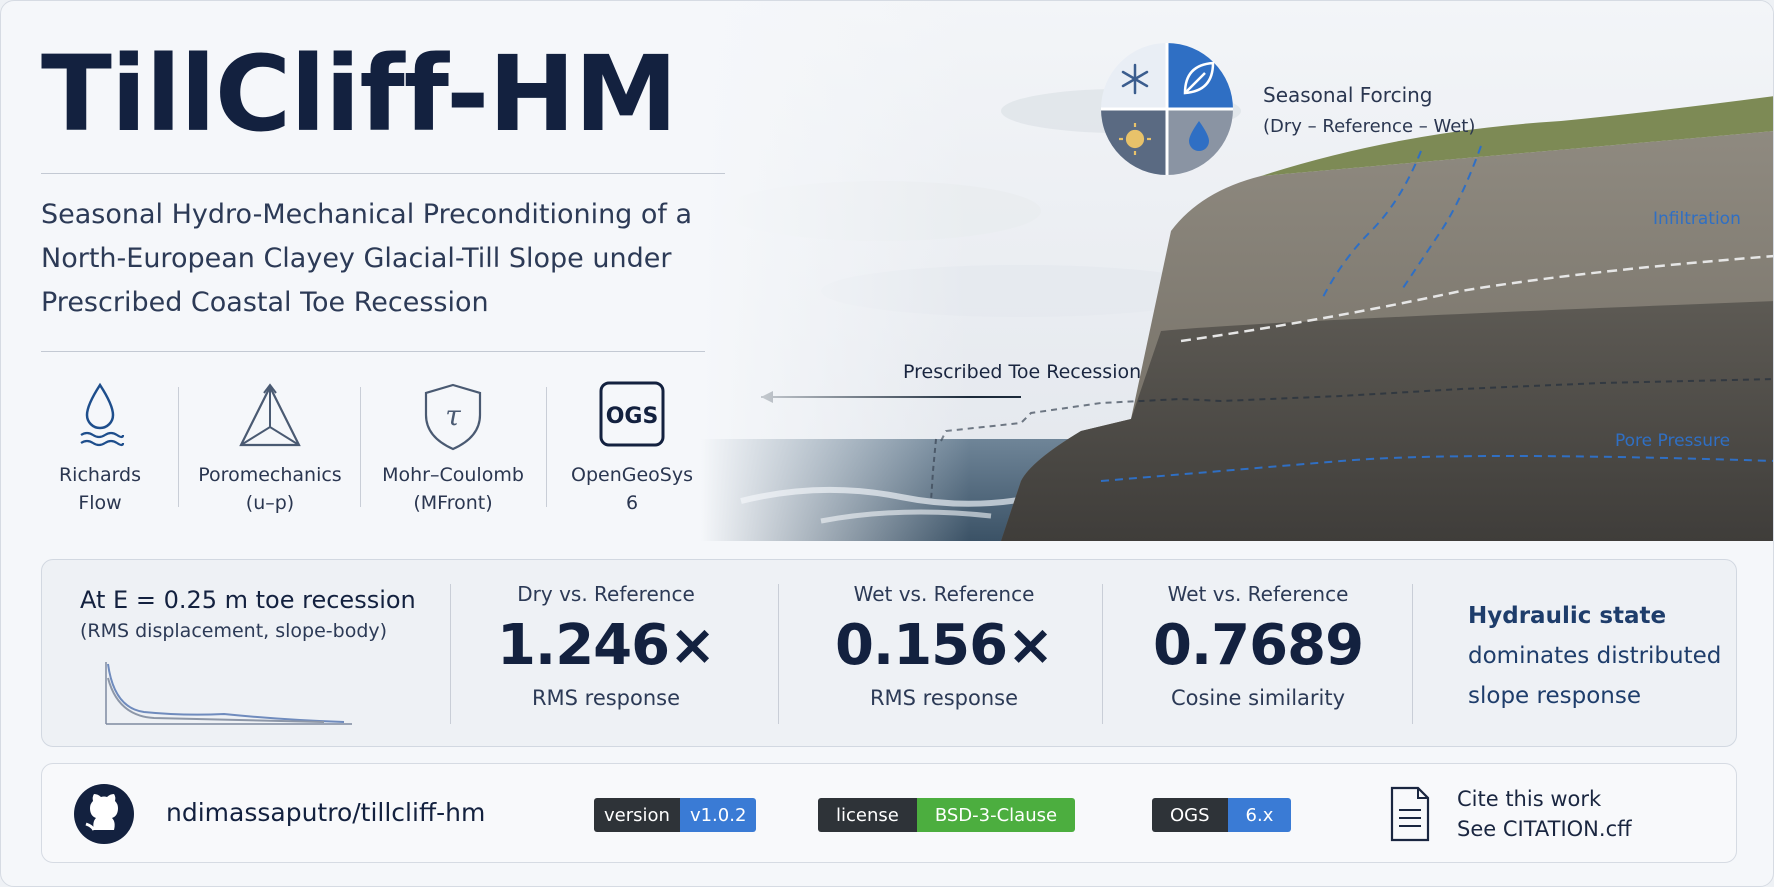  I want to click on metric-wet-rms-value: 0.156×, so click(944, 645).